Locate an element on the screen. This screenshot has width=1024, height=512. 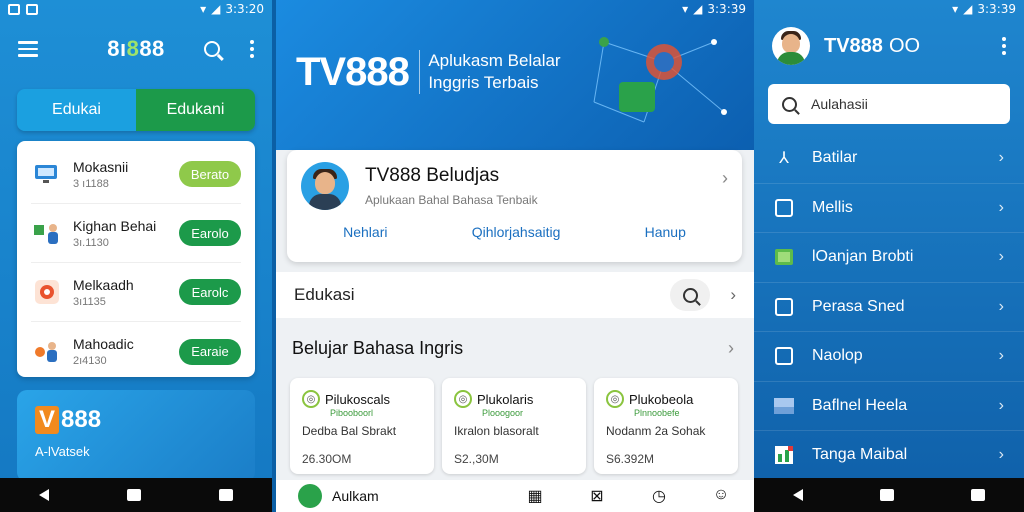
tab-bar: Edukai Edukani is located at coordinates (136, 110).